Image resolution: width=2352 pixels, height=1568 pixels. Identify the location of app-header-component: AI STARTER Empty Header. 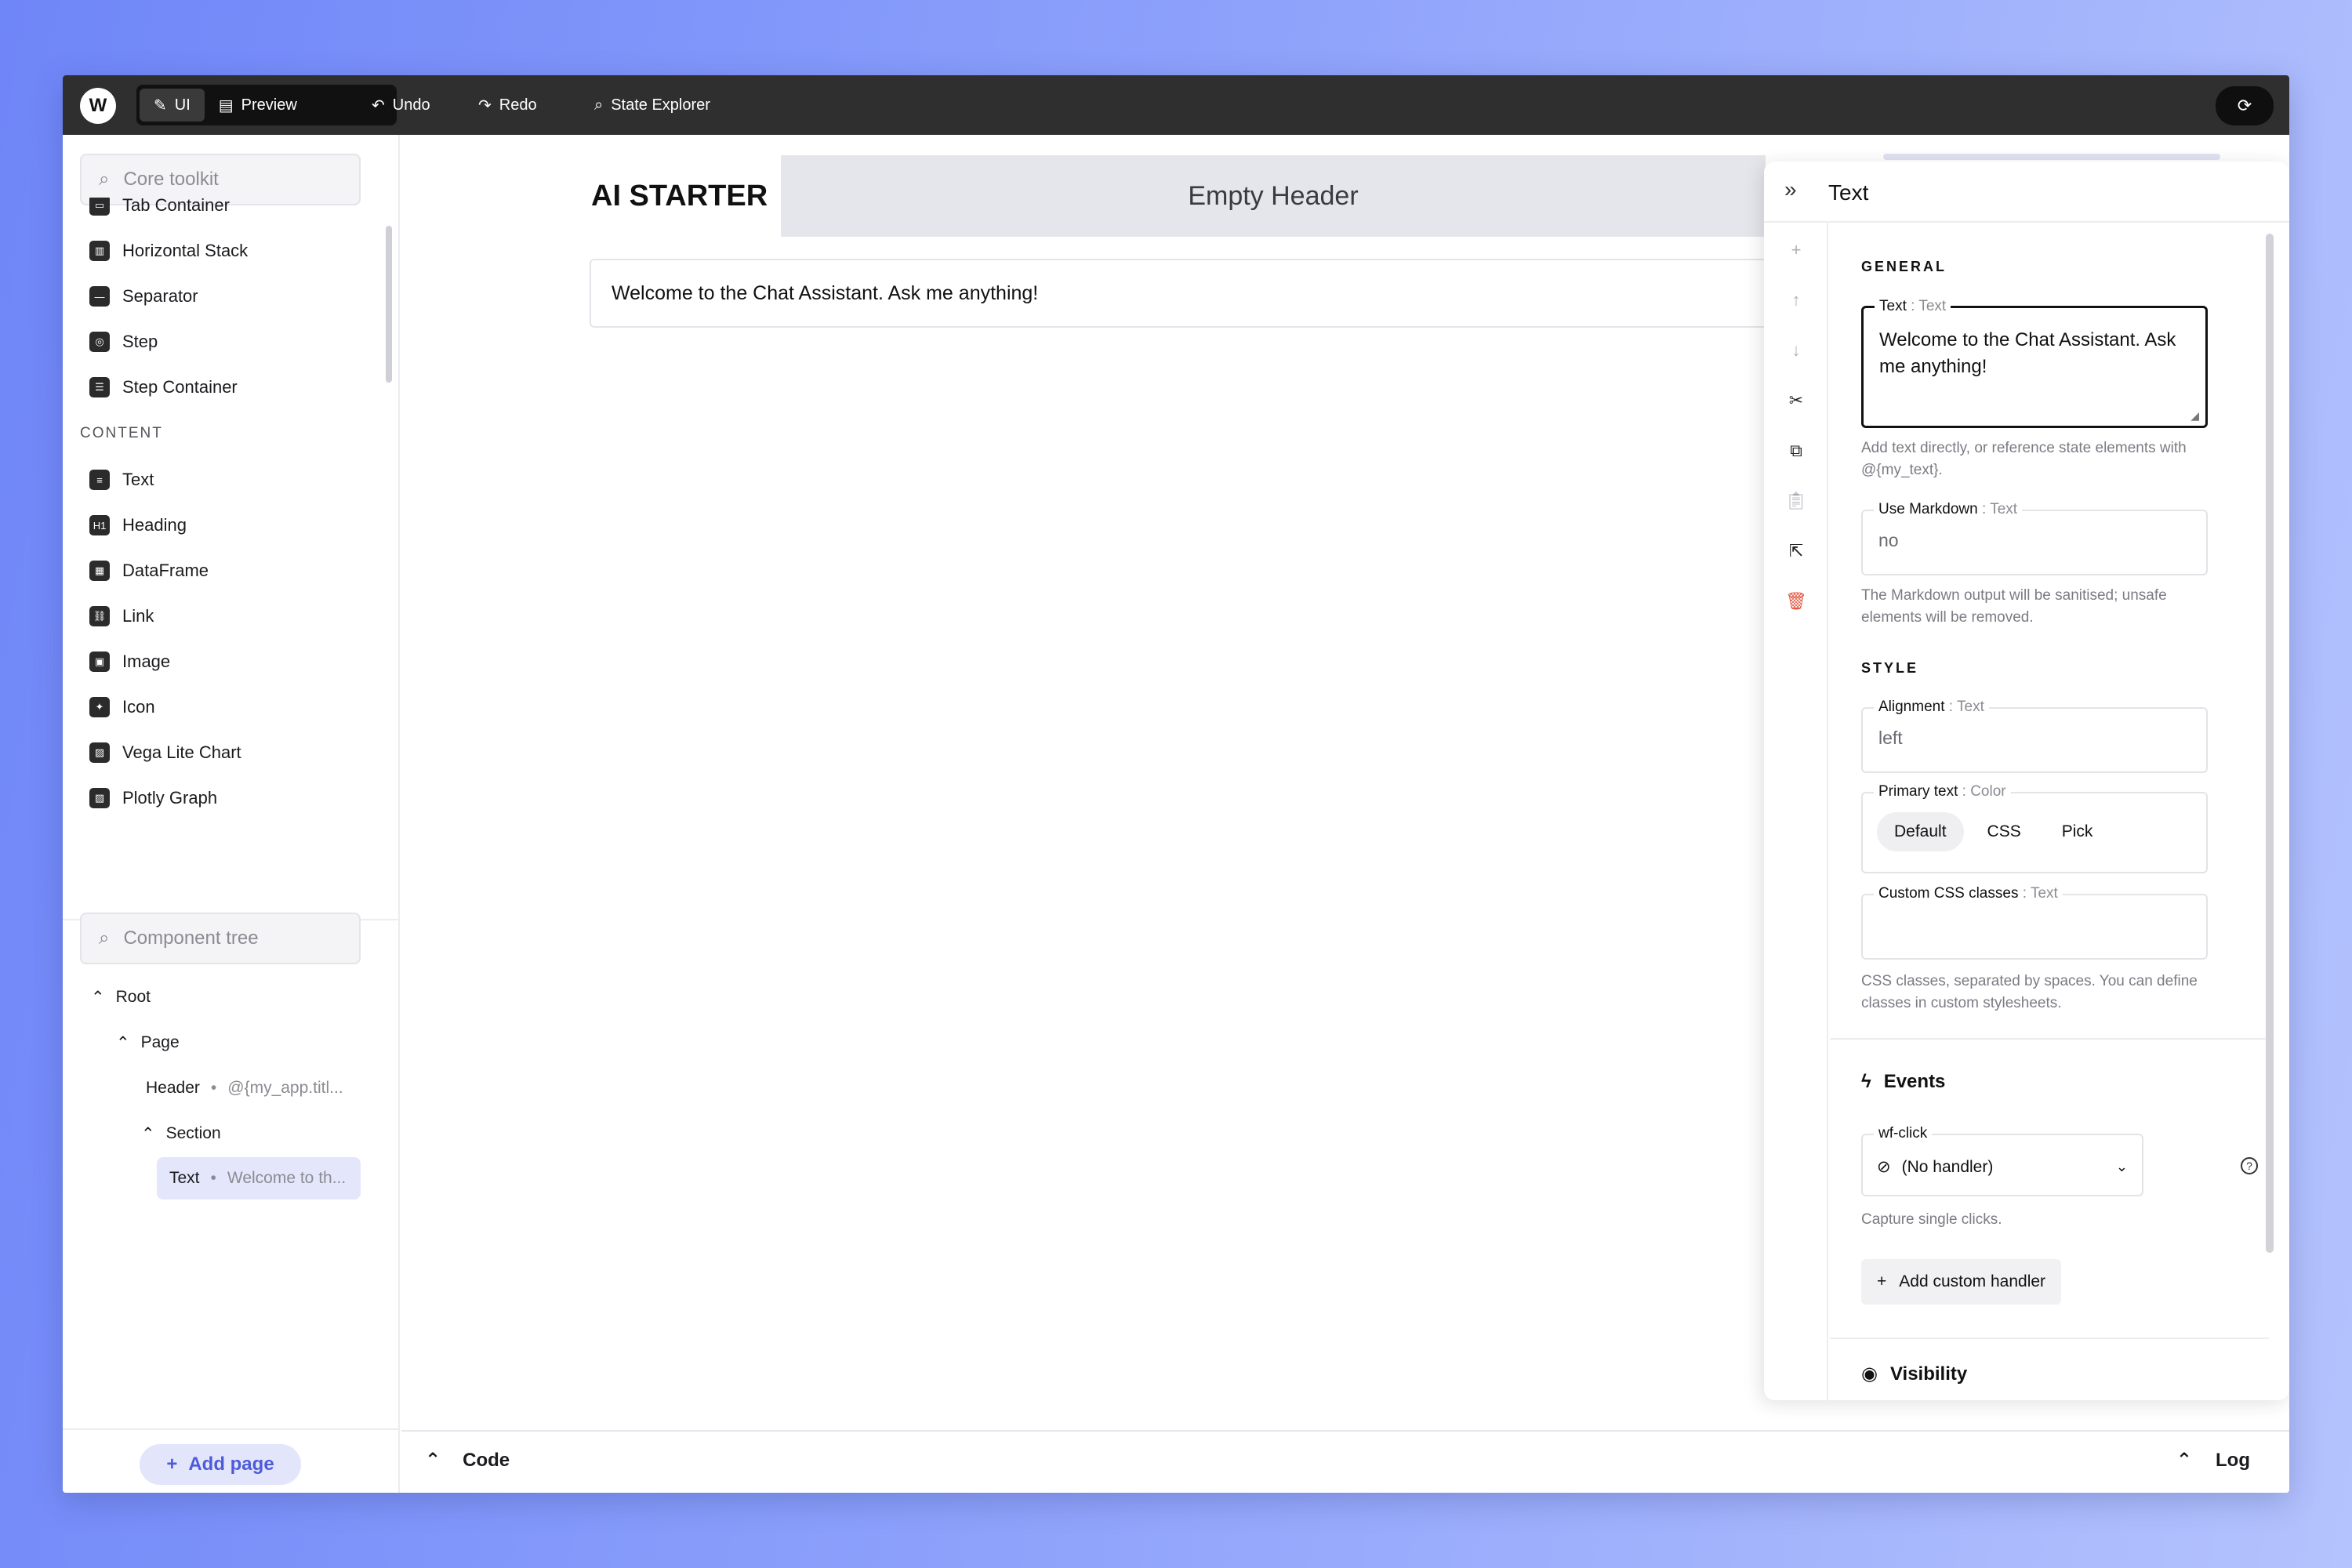
(1178, 196).